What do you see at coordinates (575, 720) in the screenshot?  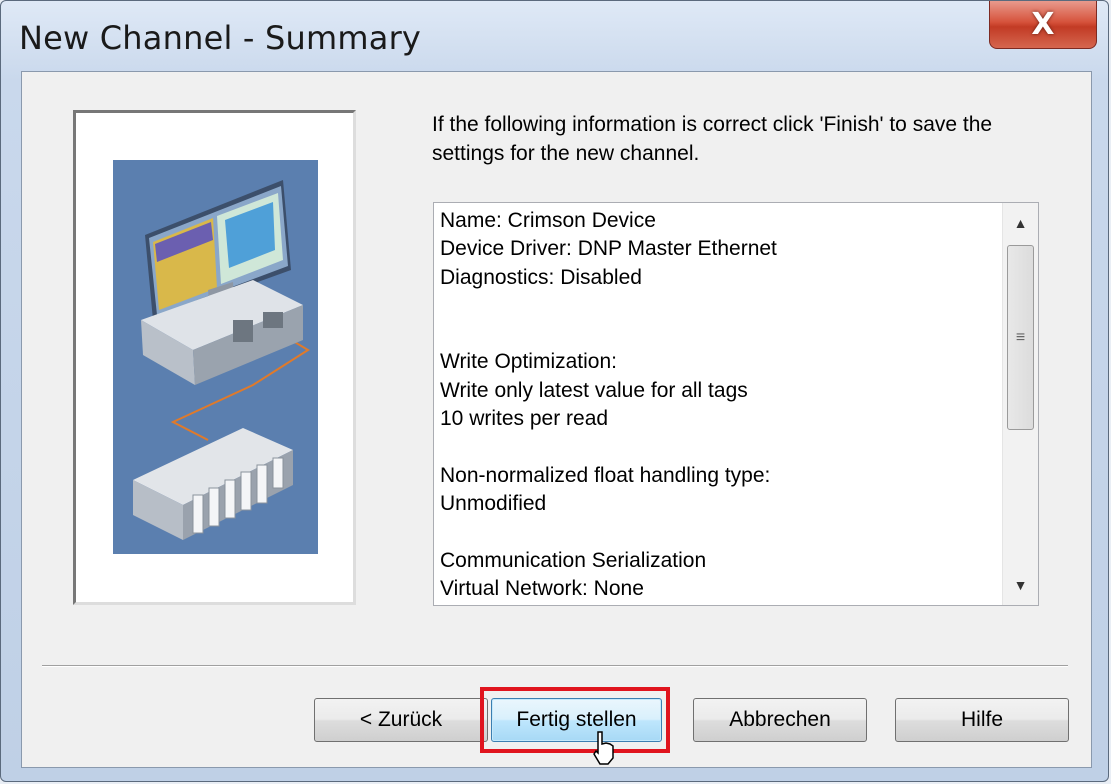 I see `finish-highlight-box` at bounding box center [575, 720].